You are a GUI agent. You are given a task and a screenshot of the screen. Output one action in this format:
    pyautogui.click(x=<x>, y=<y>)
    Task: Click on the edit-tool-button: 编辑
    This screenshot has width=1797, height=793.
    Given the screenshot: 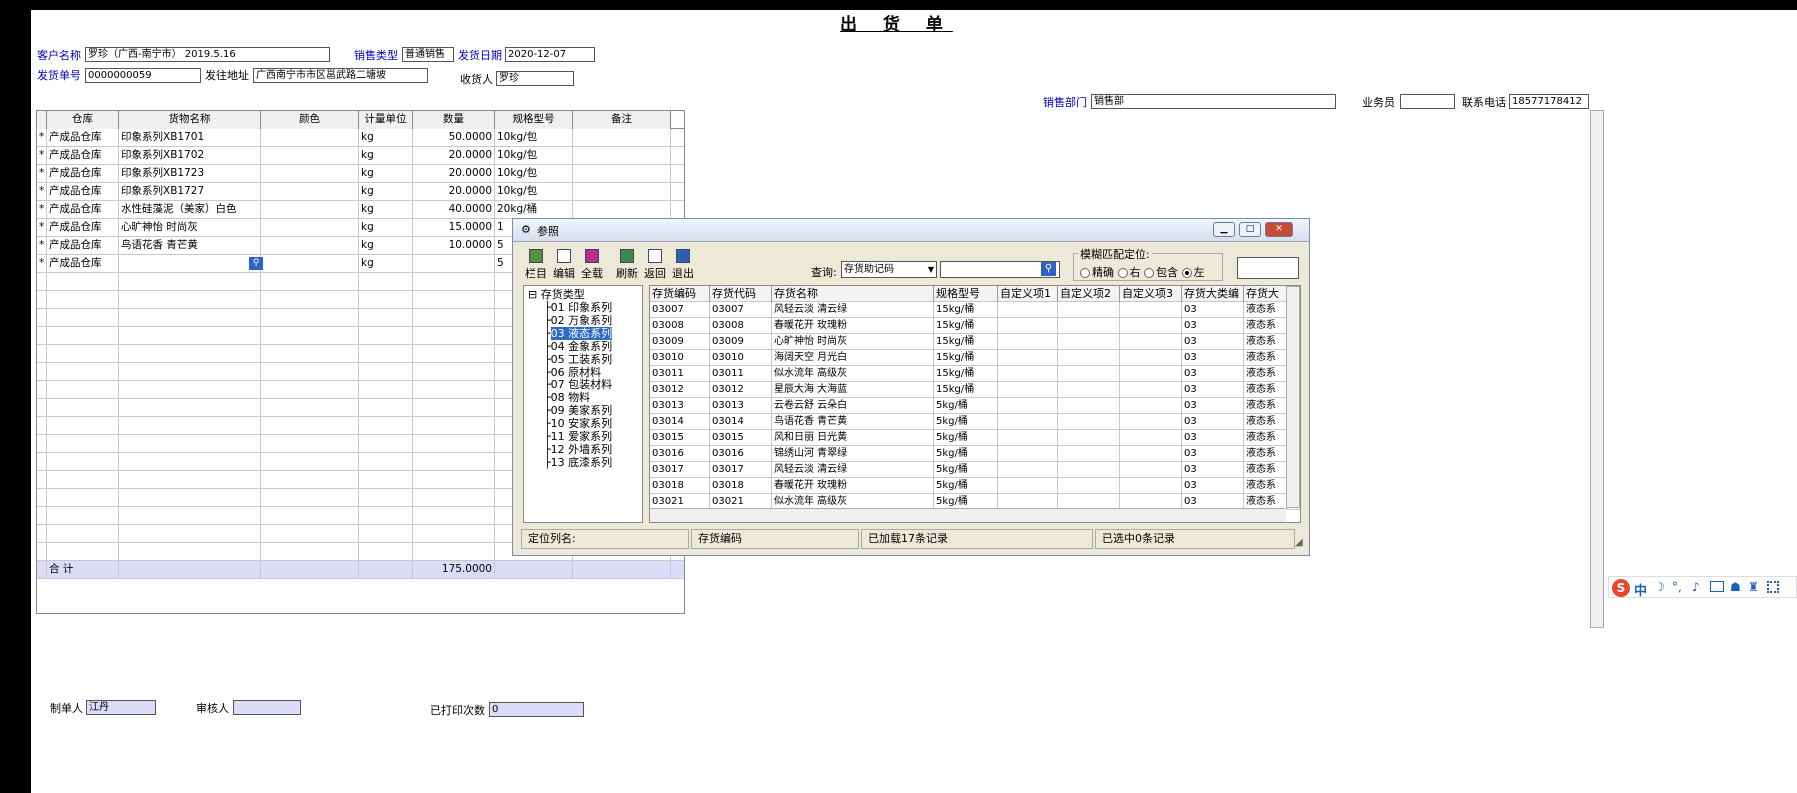 What is the action you would take?
    pyautogui.click(x=564, y=265)
    